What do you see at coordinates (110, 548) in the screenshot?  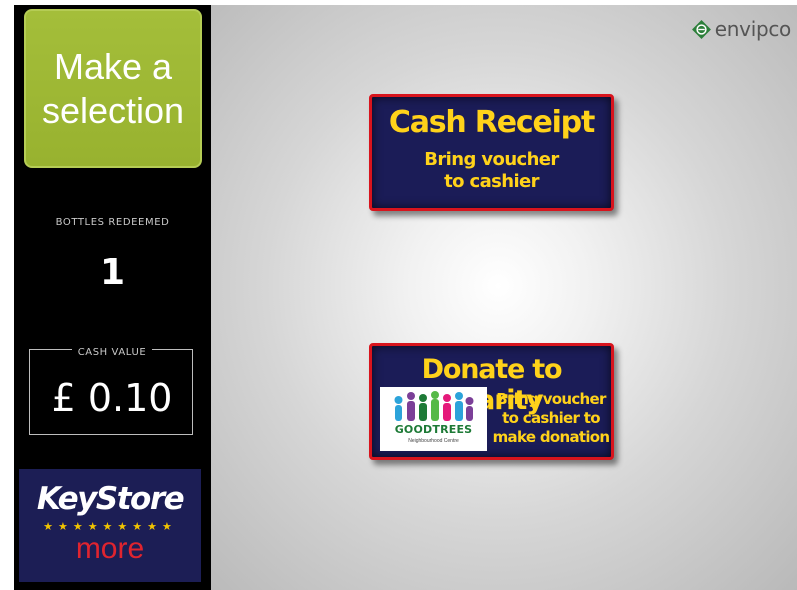 I see `keystore-more-text: more` at bounding box center [110, 548].